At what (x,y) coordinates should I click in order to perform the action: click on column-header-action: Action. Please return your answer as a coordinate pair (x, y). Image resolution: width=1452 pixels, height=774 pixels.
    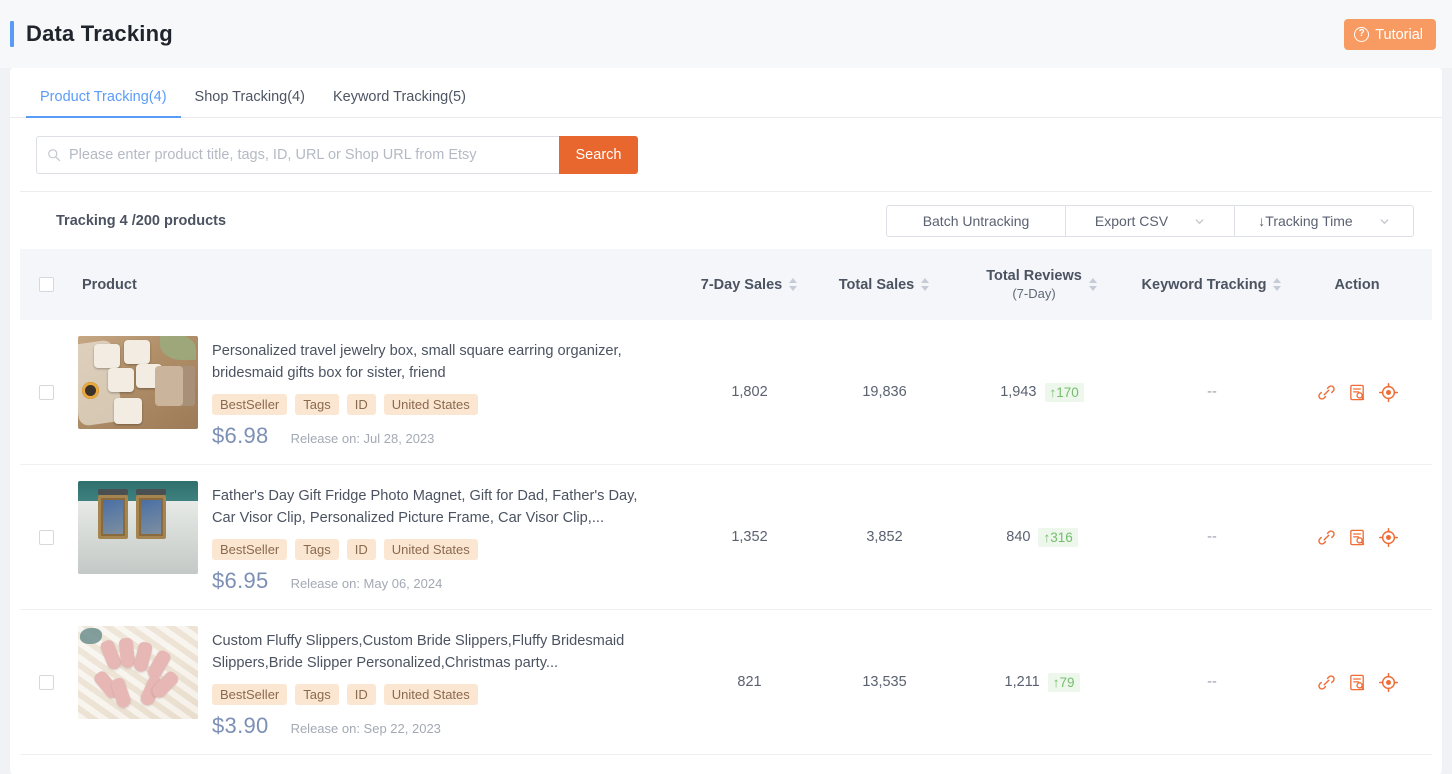
    Looking at the image, I should click on (1357, 285).